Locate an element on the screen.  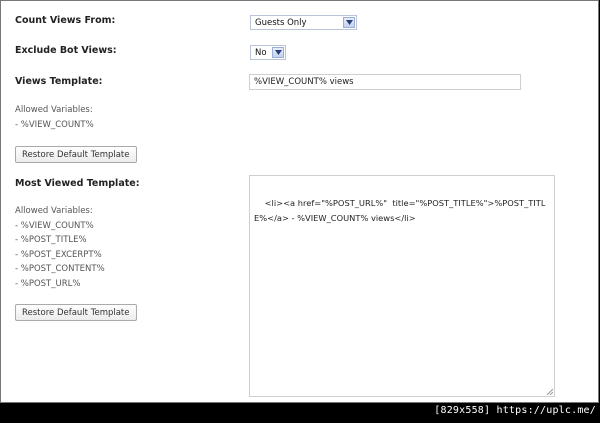
allowed-variable: - %POST_CONTENT% is located at coordinates (60, 269).